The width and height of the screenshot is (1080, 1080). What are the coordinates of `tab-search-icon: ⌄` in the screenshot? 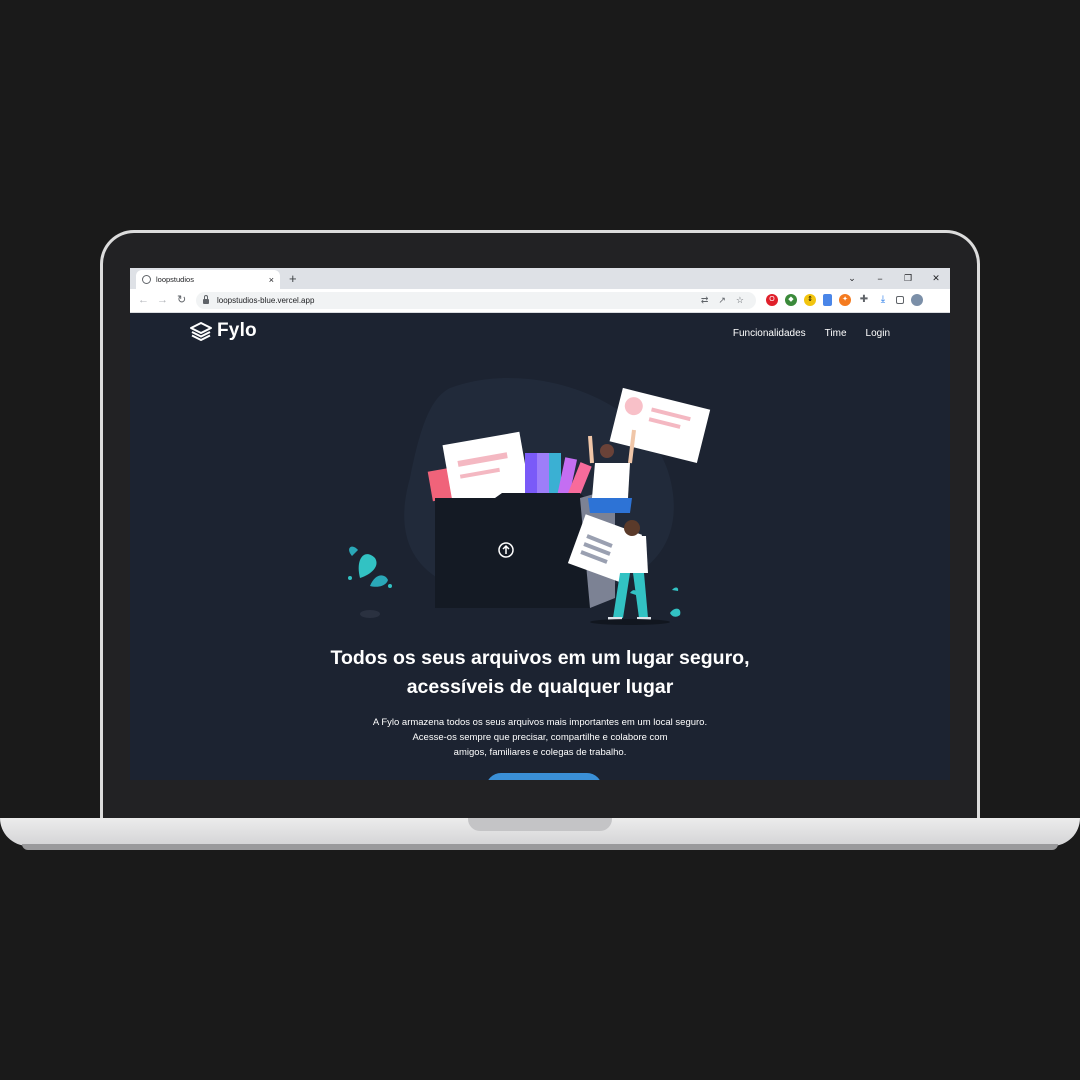 It's located at (852, 278).